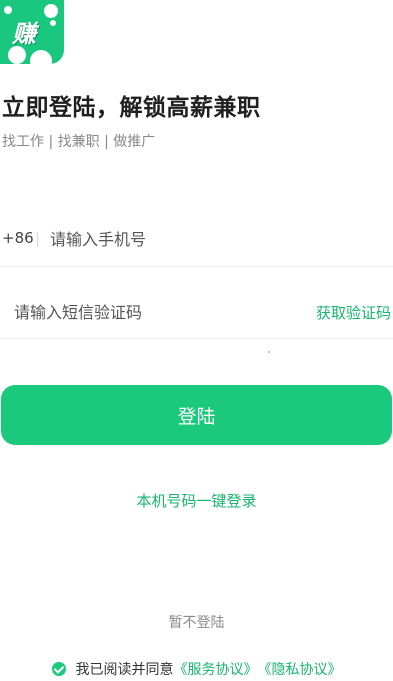 The width and height of the screenshot is (393, 681). I want to click on login-button-label: 登陆, so click(196, 416).